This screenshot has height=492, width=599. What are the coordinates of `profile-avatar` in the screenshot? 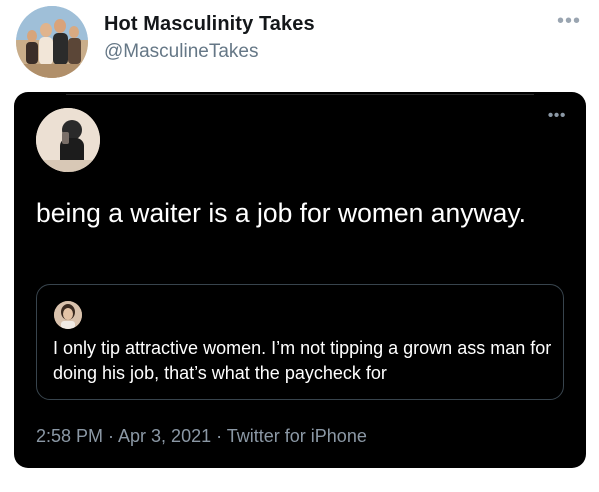 It's located at (52, 42).